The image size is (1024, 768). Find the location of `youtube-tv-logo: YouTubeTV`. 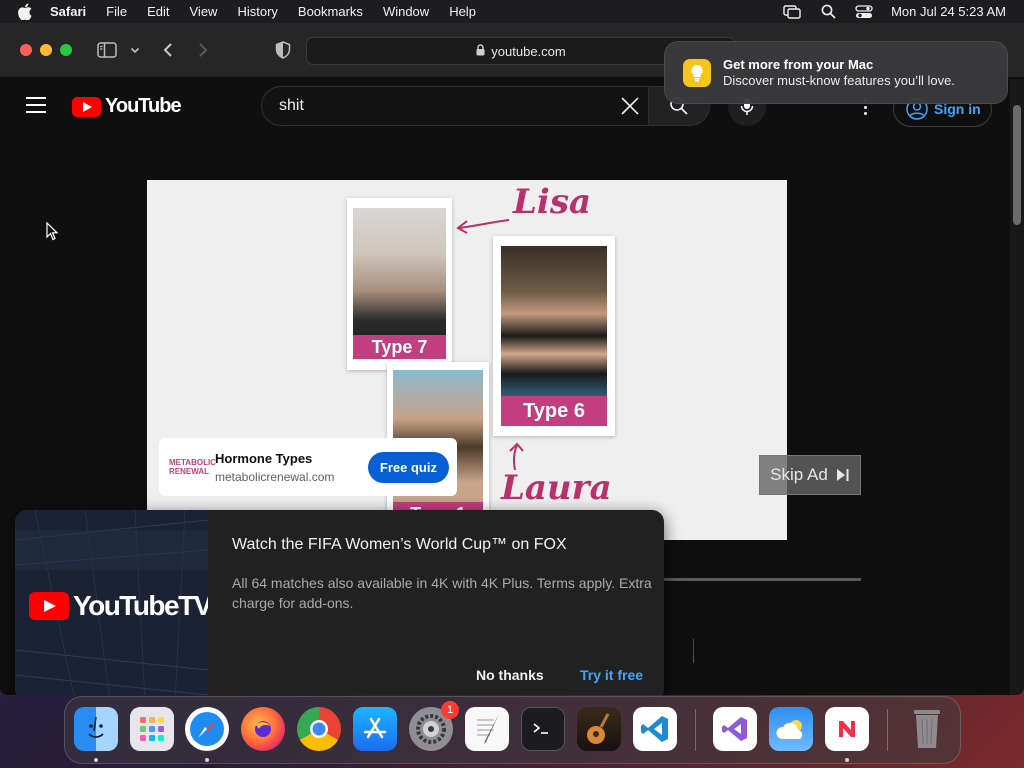

youtube-tv-logo: YouTubeTV is located at coordinates (118, 606).